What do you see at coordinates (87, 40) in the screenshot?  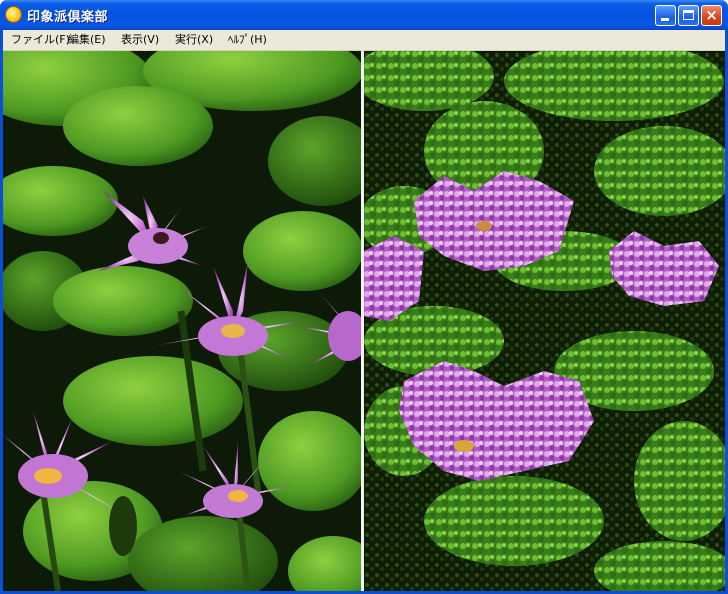 I see `menu-edit: 編集(E)` at bounding box center [87, 40].